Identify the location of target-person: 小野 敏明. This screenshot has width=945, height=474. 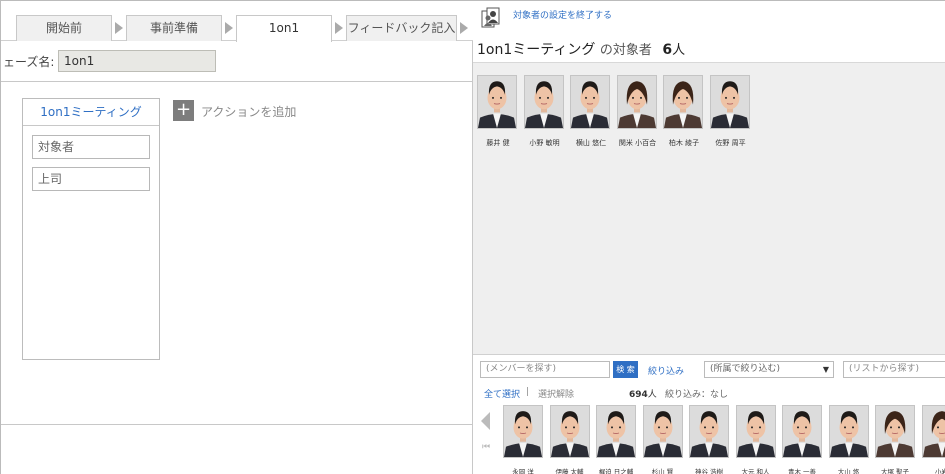
(544, 111).